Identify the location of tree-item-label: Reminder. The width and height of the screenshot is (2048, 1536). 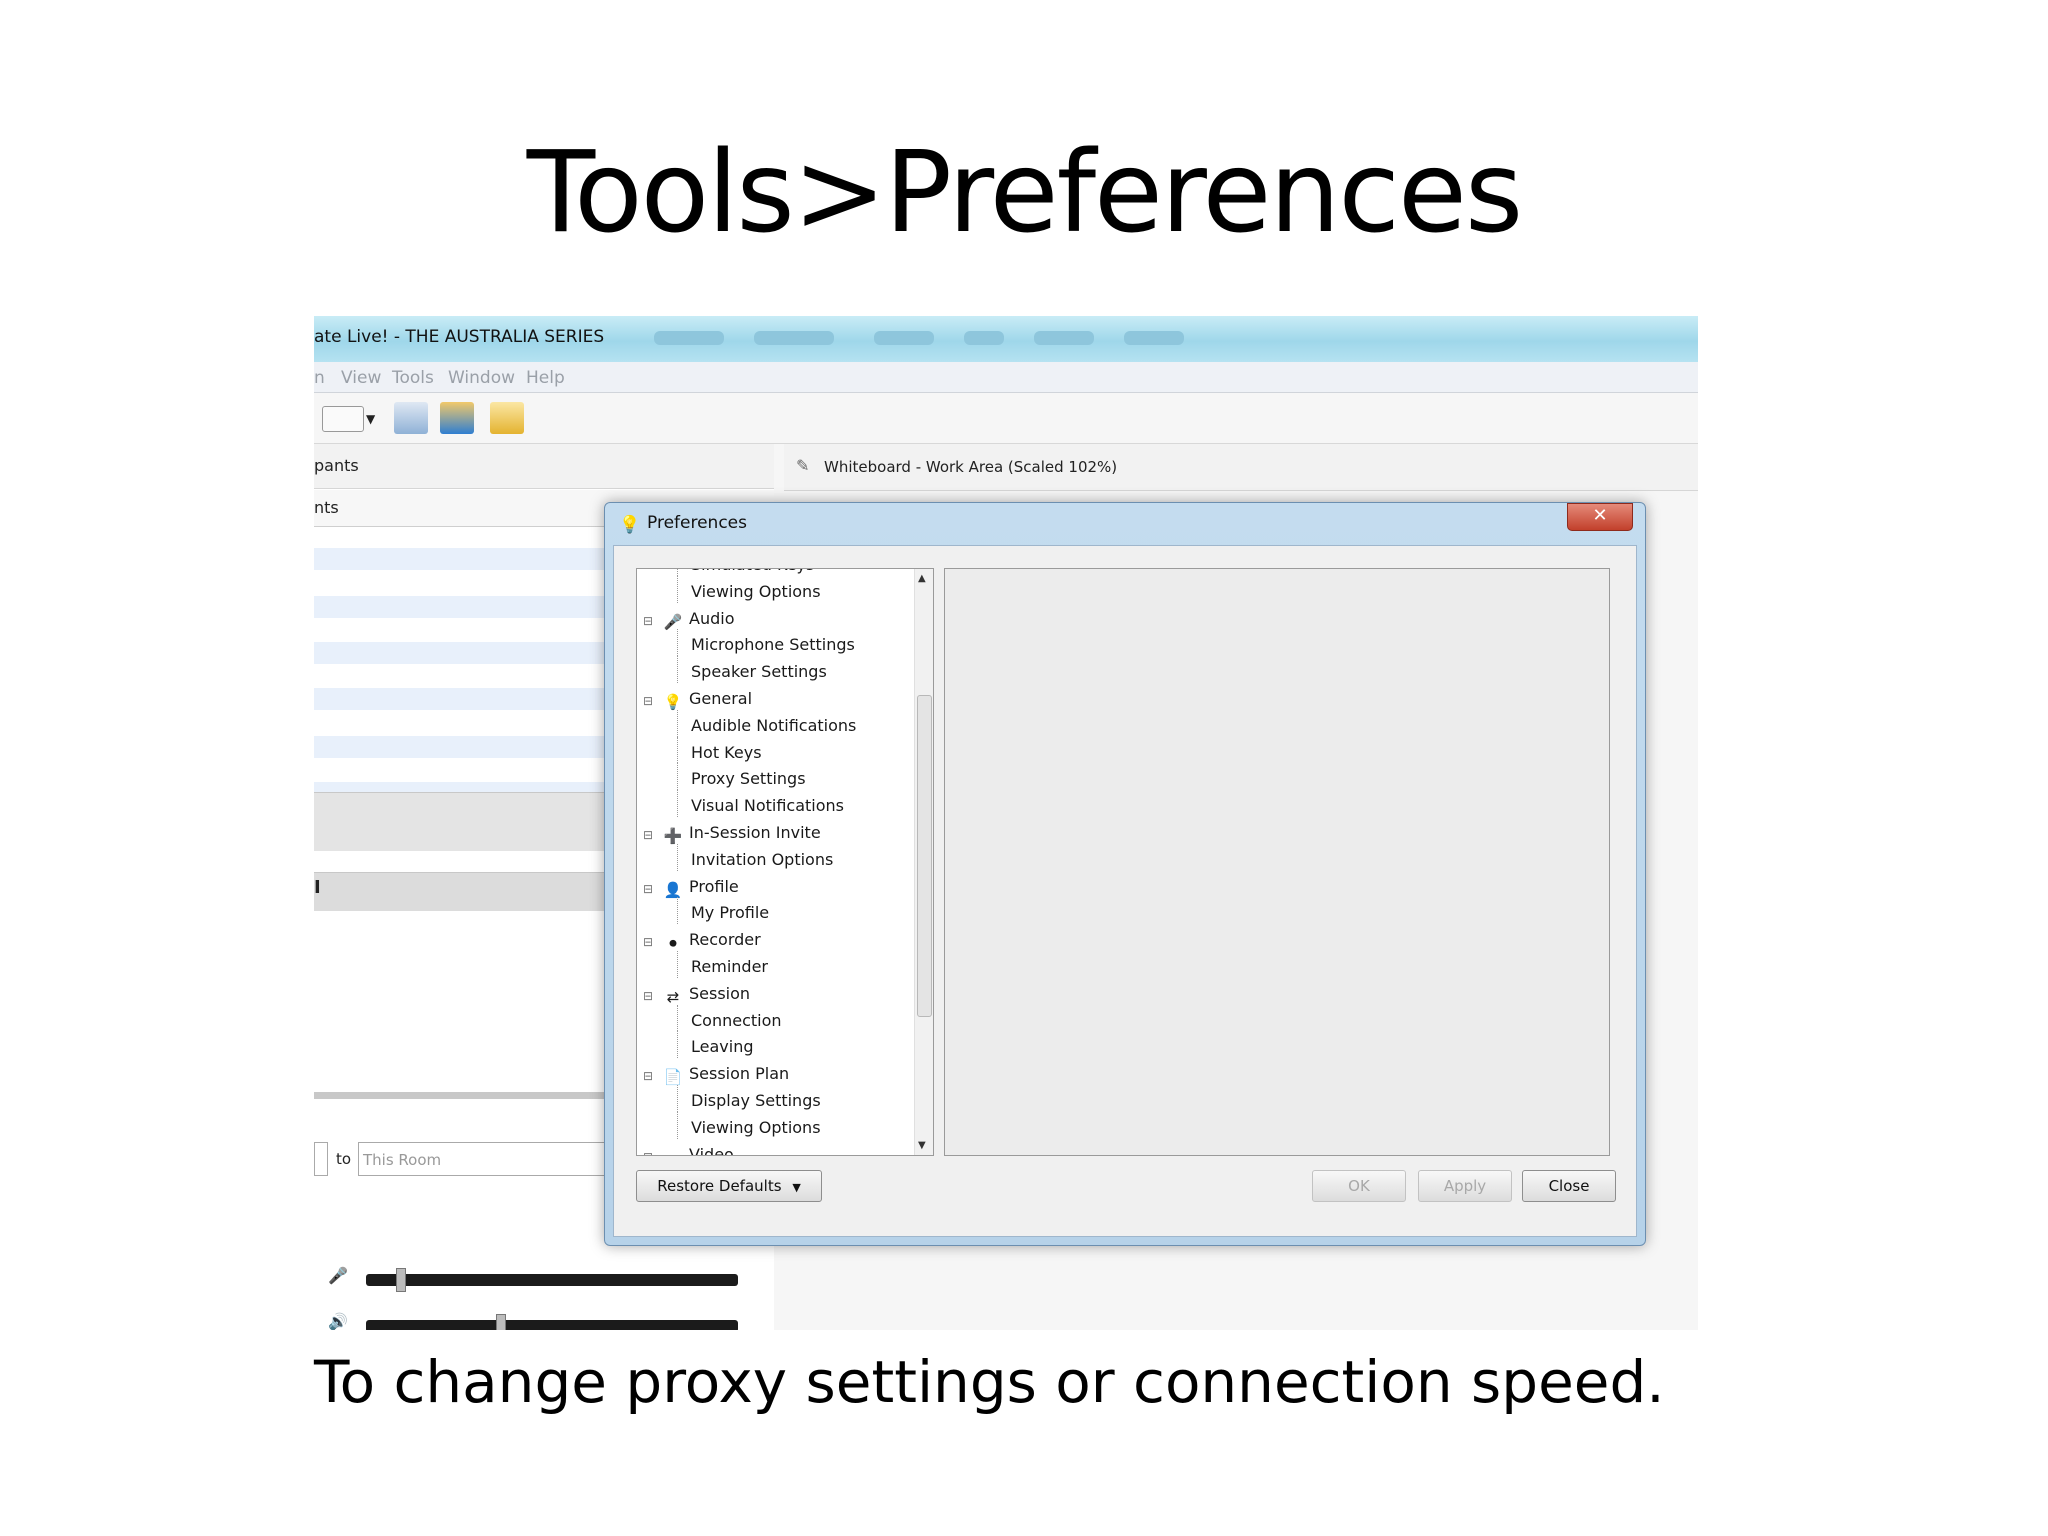
(729, 966).